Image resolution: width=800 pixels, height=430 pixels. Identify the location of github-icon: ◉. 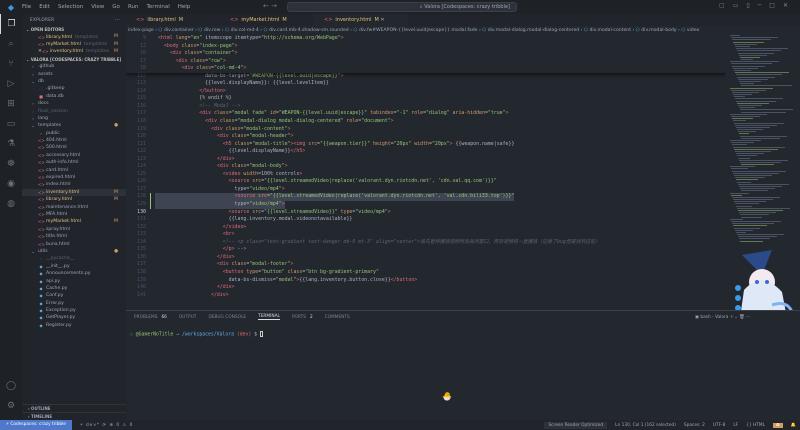
(11, 184).